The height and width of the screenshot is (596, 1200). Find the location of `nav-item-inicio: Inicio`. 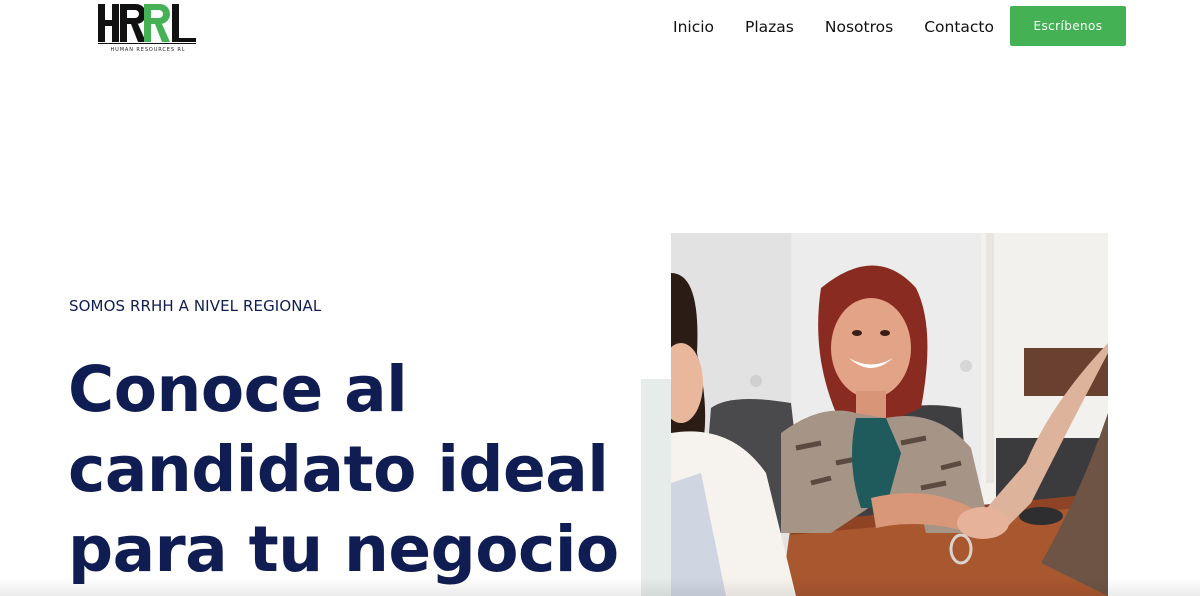

nav-item-inicio: Inicio is located at coordinates (693, 27).